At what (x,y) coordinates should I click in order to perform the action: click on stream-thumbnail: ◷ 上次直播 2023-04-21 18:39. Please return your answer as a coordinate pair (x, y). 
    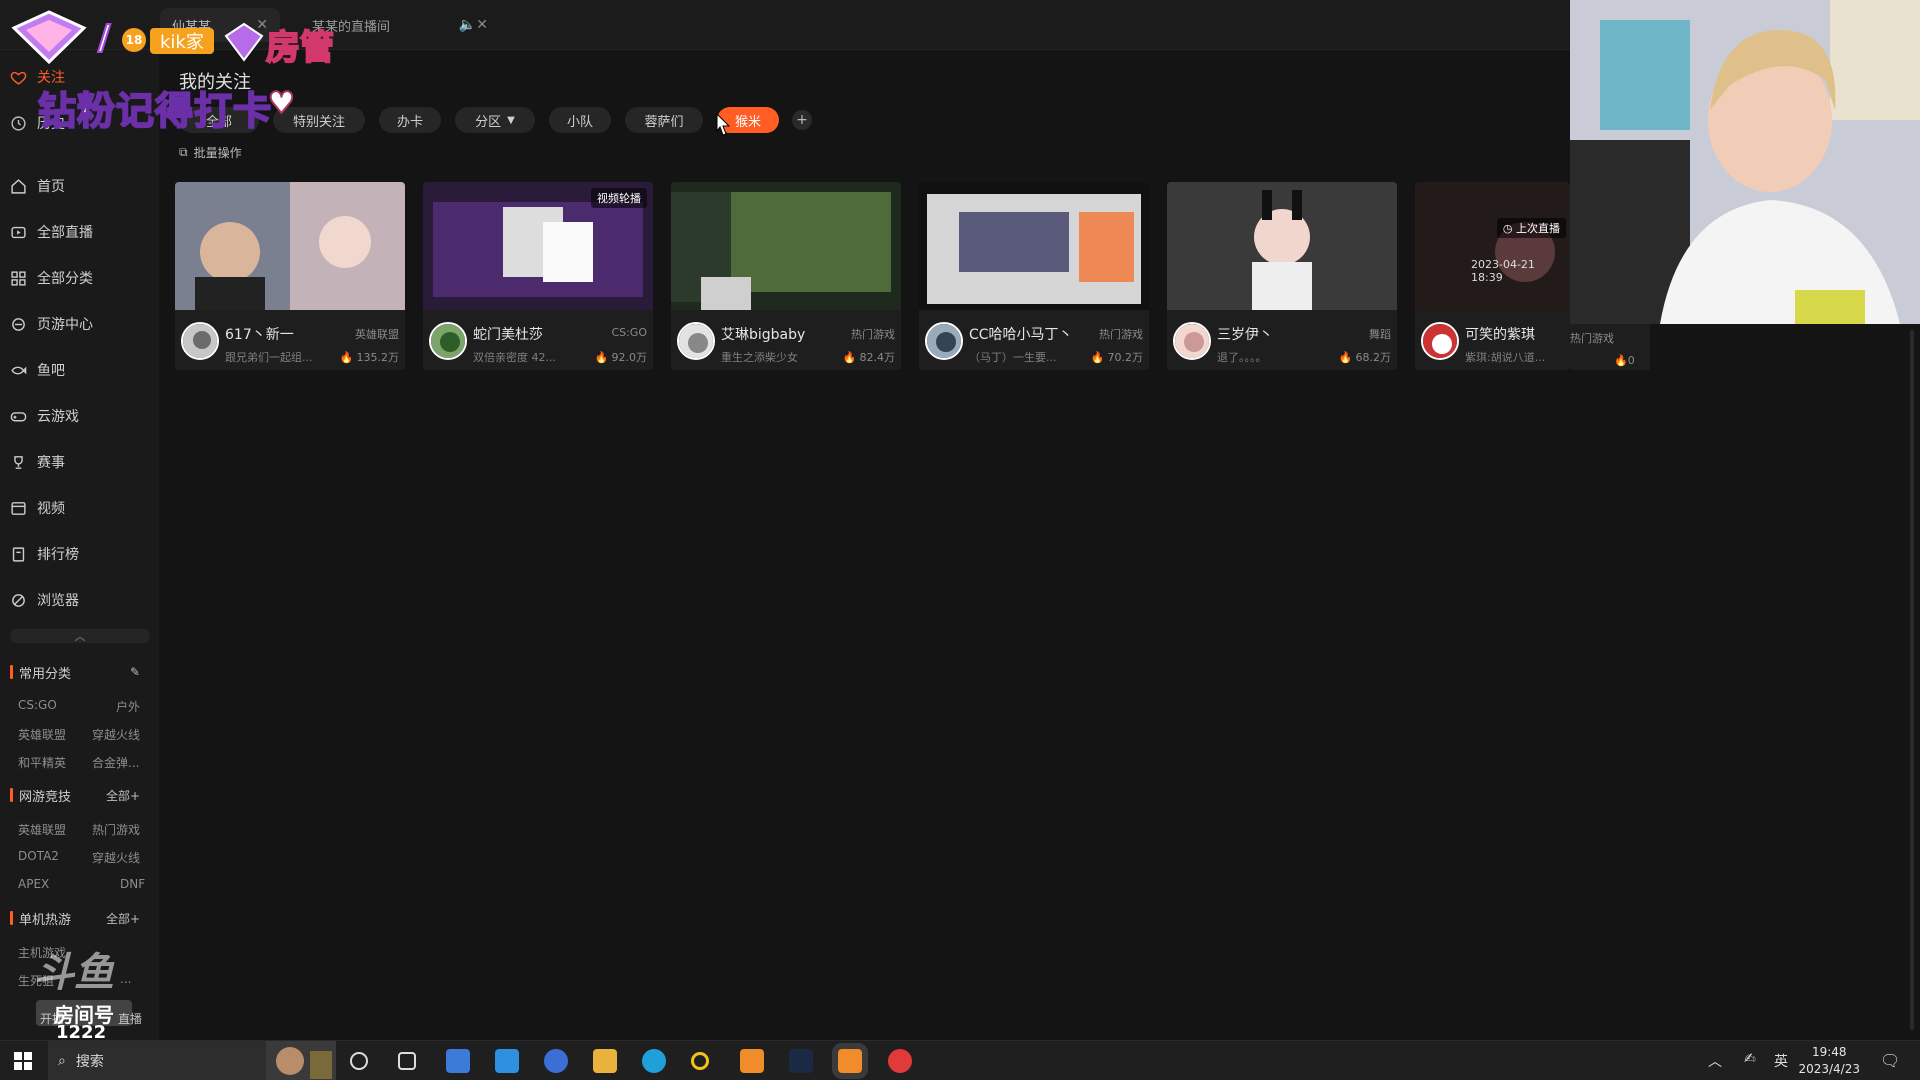
    Looking at the image, I should click on (1492, 246).